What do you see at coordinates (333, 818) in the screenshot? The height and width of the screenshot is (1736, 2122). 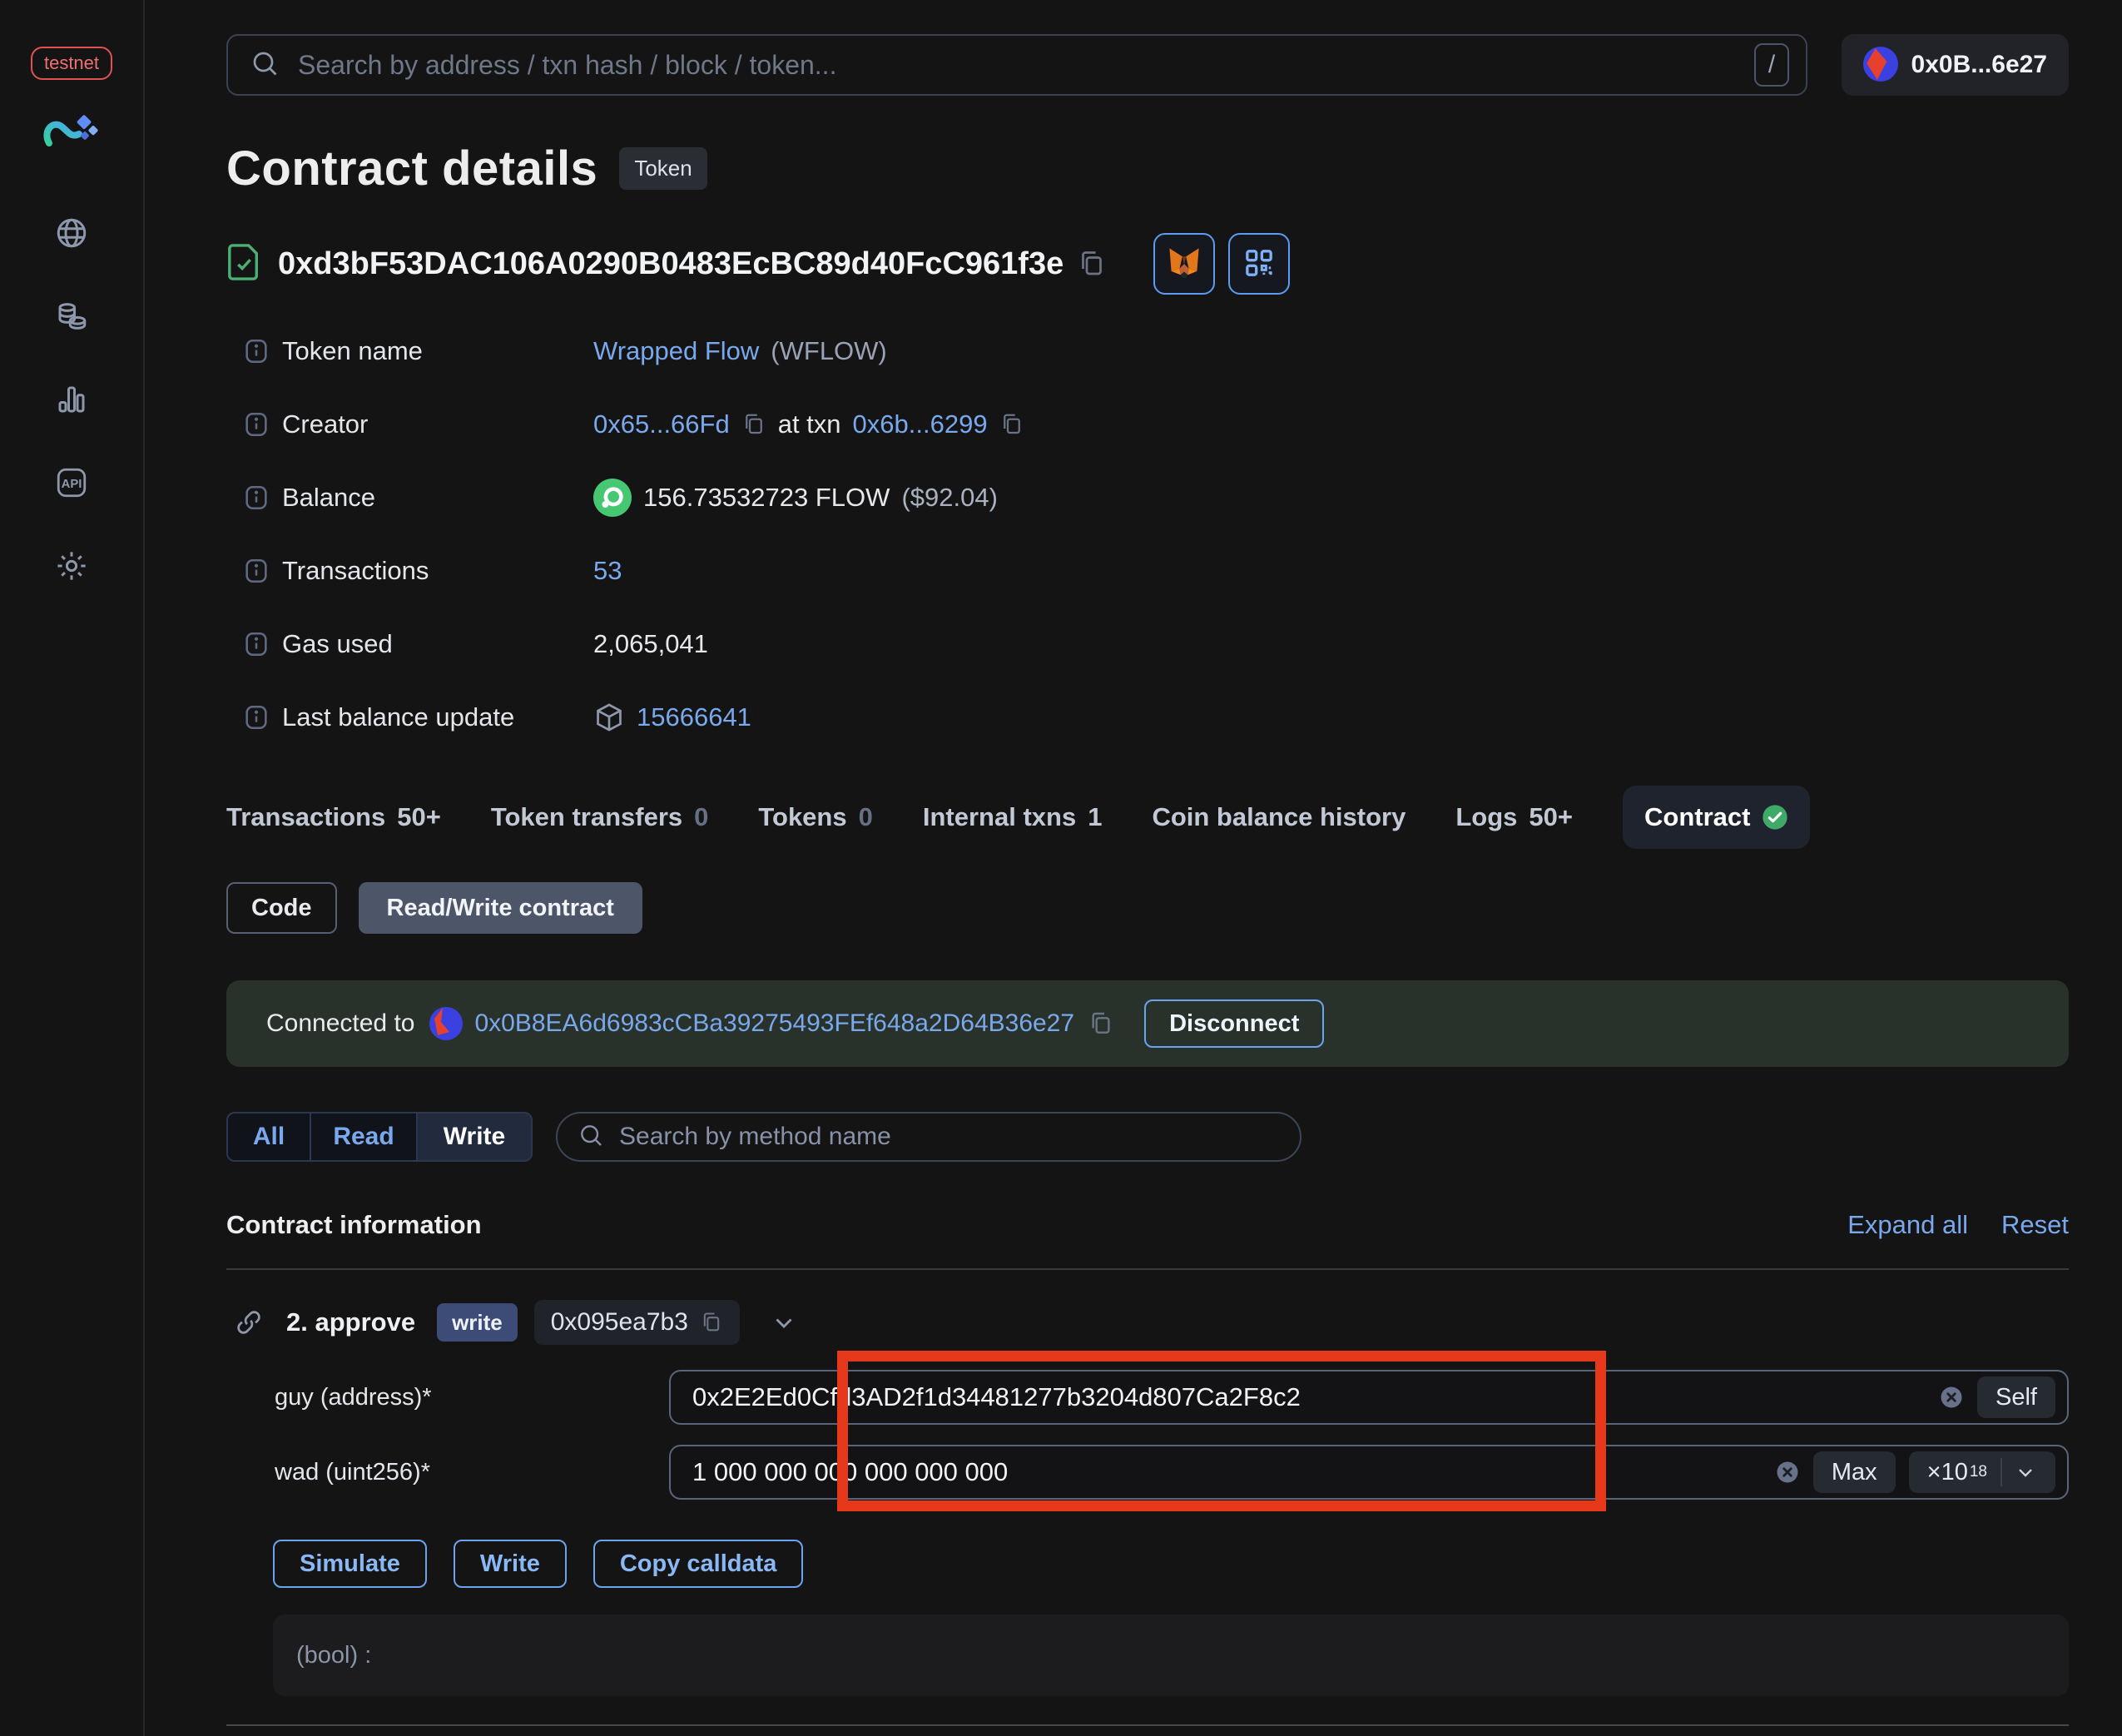 I see `tab-transactions: Transactions 50+` at bounding box center [333, 818].